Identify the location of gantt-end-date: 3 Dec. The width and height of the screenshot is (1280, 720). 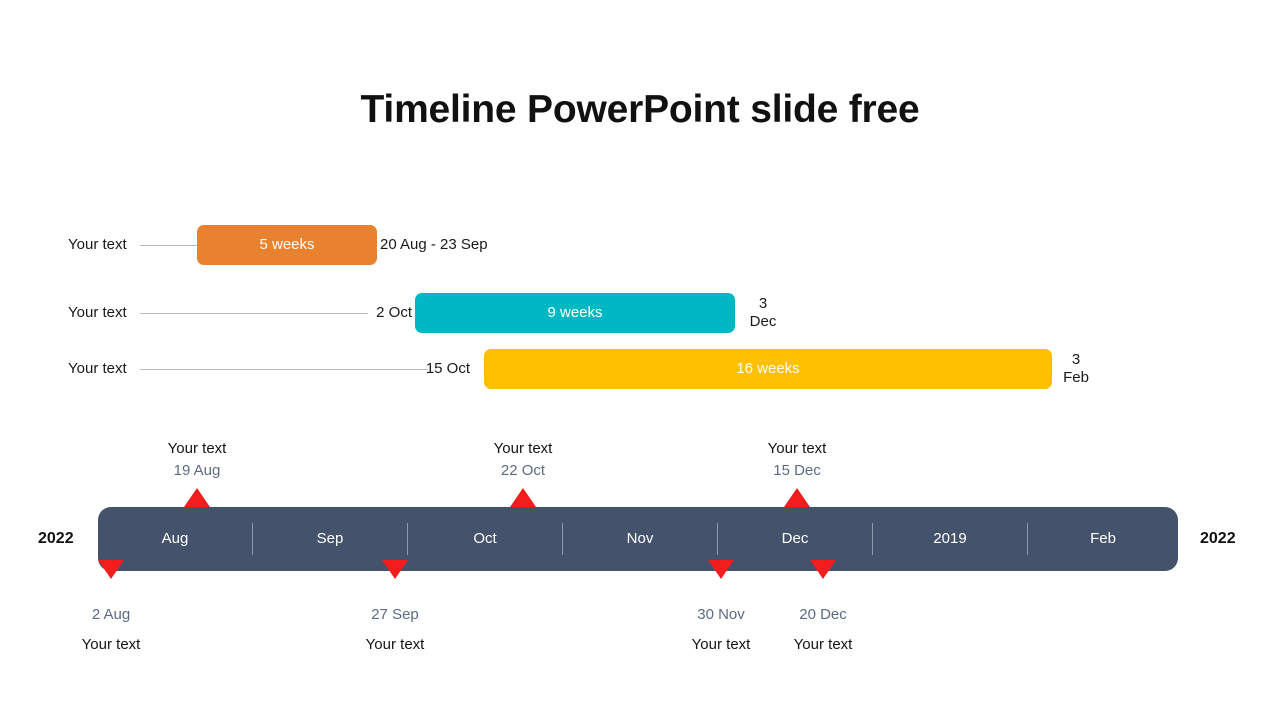
(763, 313).